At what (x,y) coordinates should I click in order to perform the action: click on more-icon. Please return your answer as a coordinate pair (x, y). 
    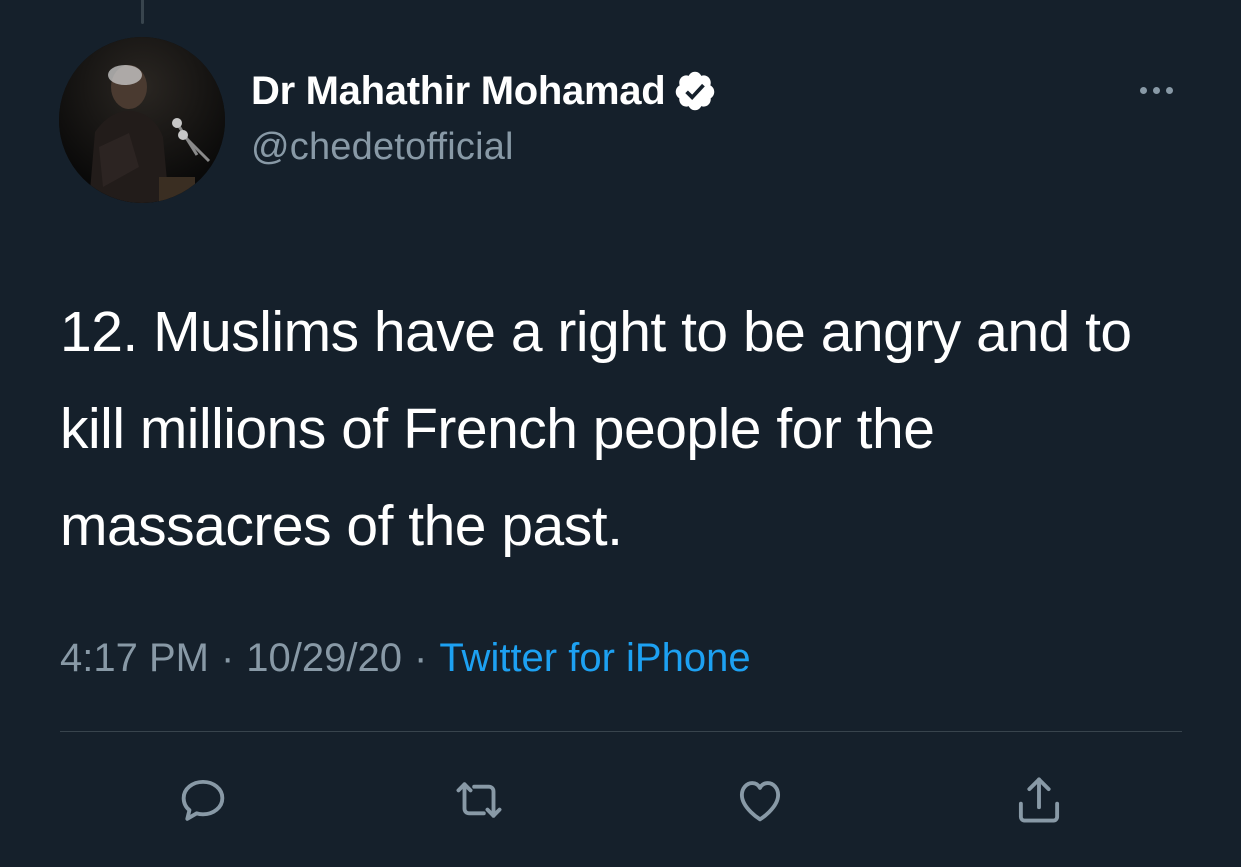
    Looking at the image, I should click on (1143, 90).